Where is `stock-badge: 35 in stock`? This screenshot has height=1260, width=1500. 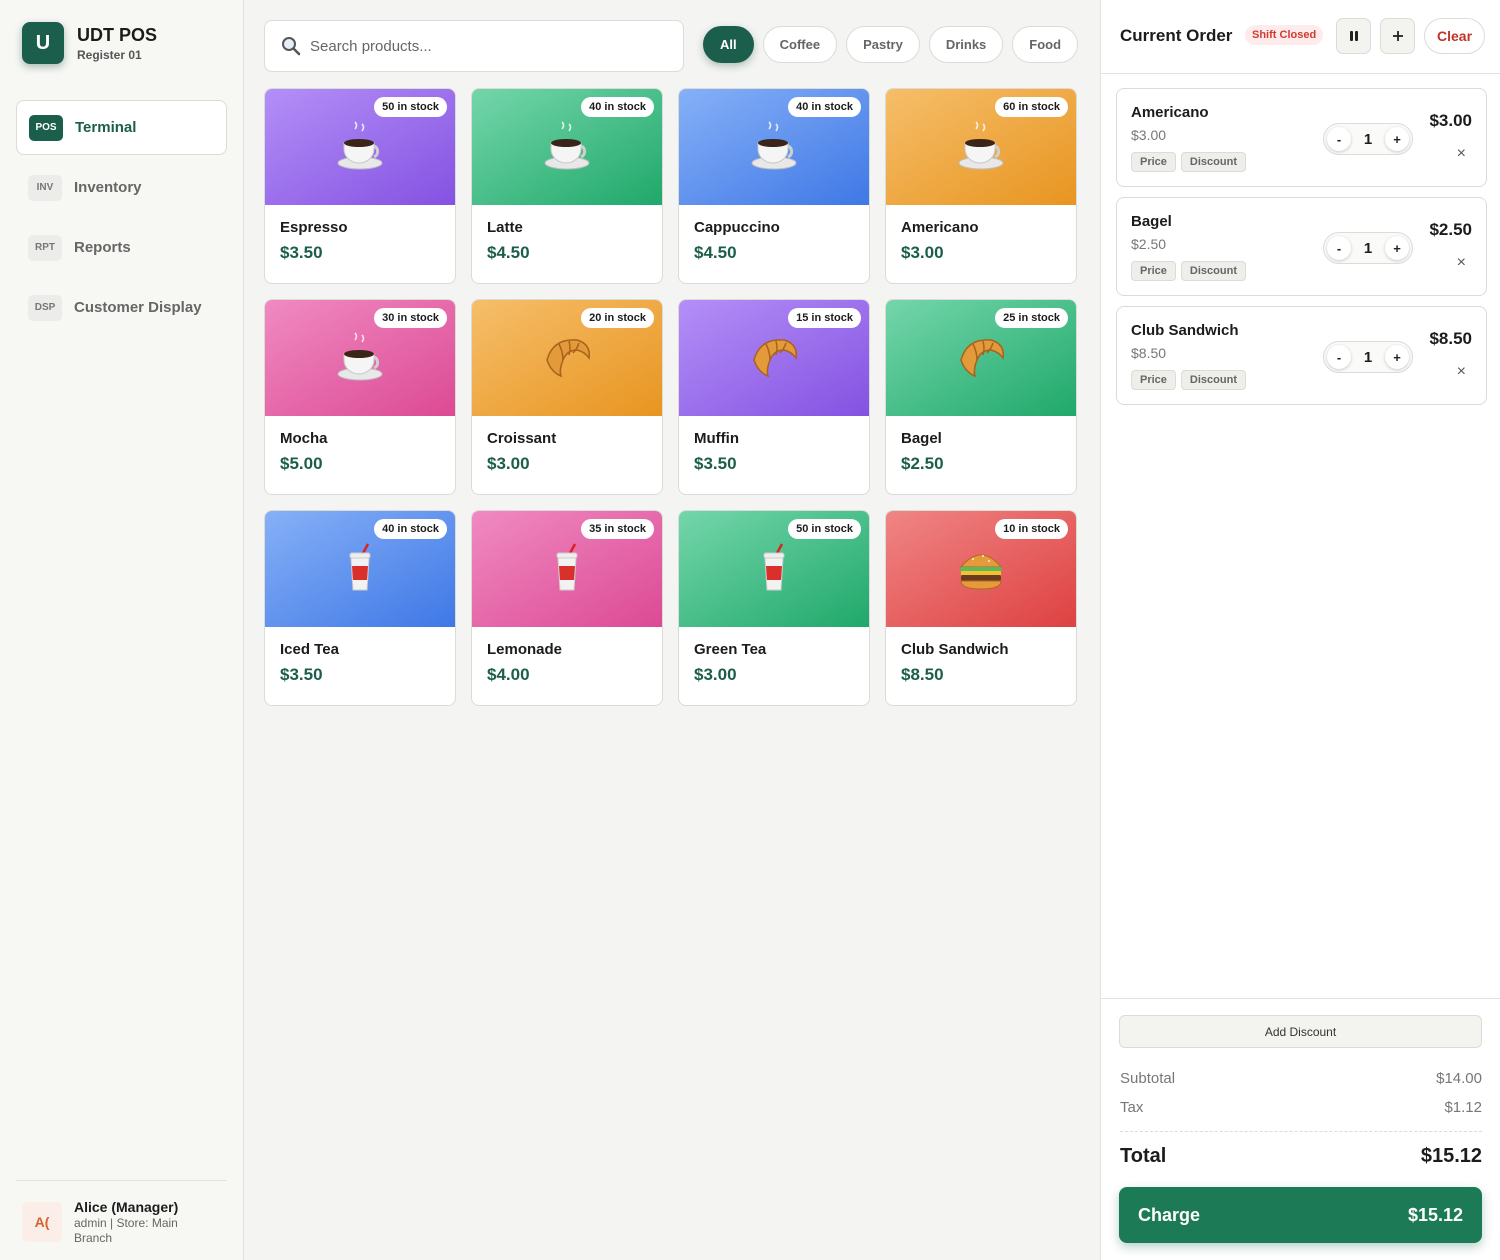 stock-badge: 35 in stock is located at coordinates (617, 529).